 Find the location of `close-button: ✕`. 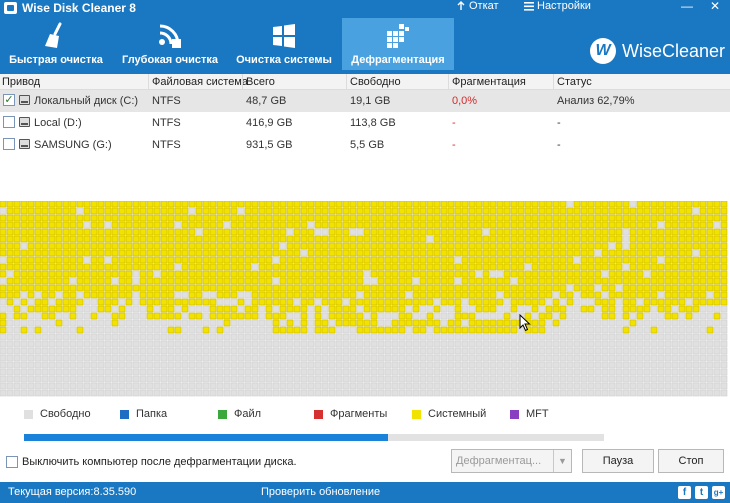

close-button: ✕ is located at coordinates (715, 7).